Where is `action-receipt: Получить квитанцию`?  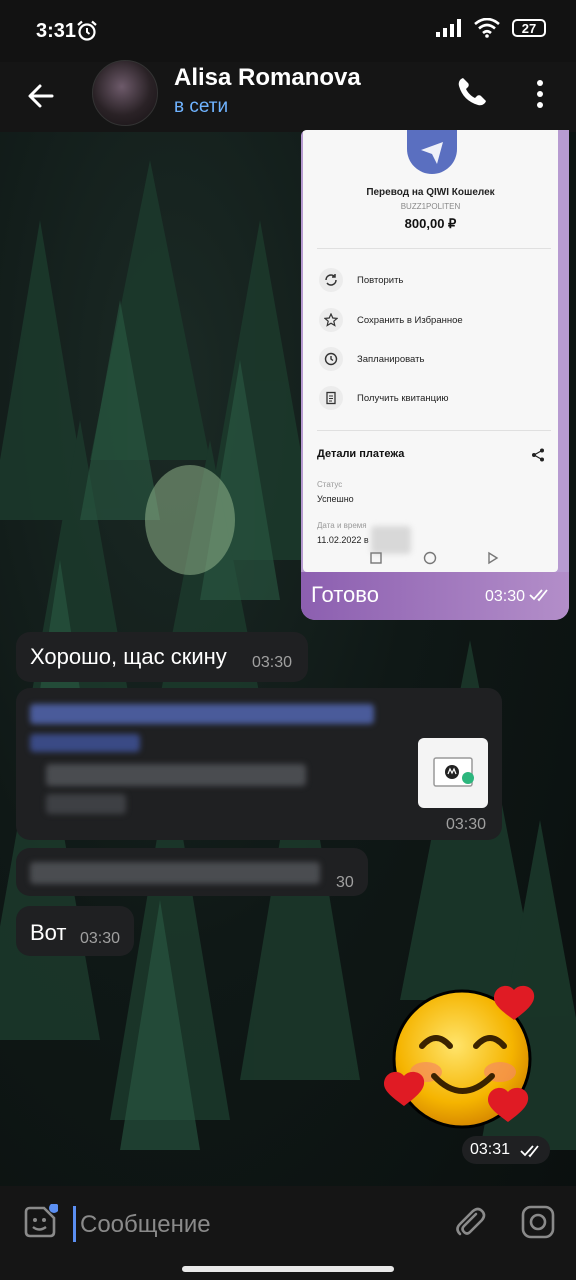
action-receipt: Получить квитанцию is located at coordinates (384, 398).